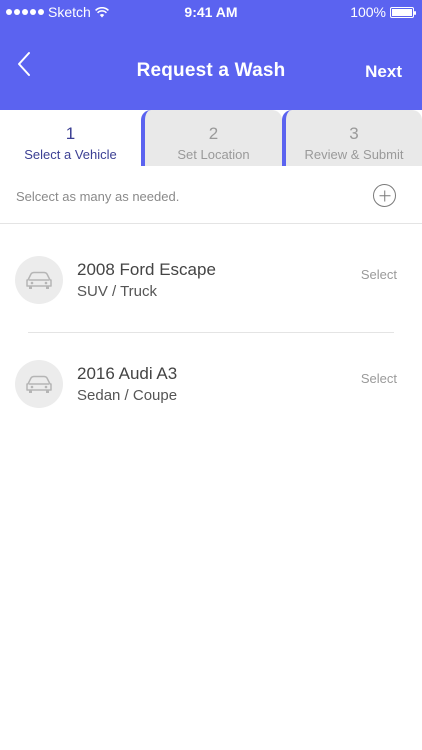 The height and width of the screenshot is (750, 422). Describe the element at coordinates (98, 196) in the screenshot. I see `hint-text: Selcect as many as needed.` at that location.